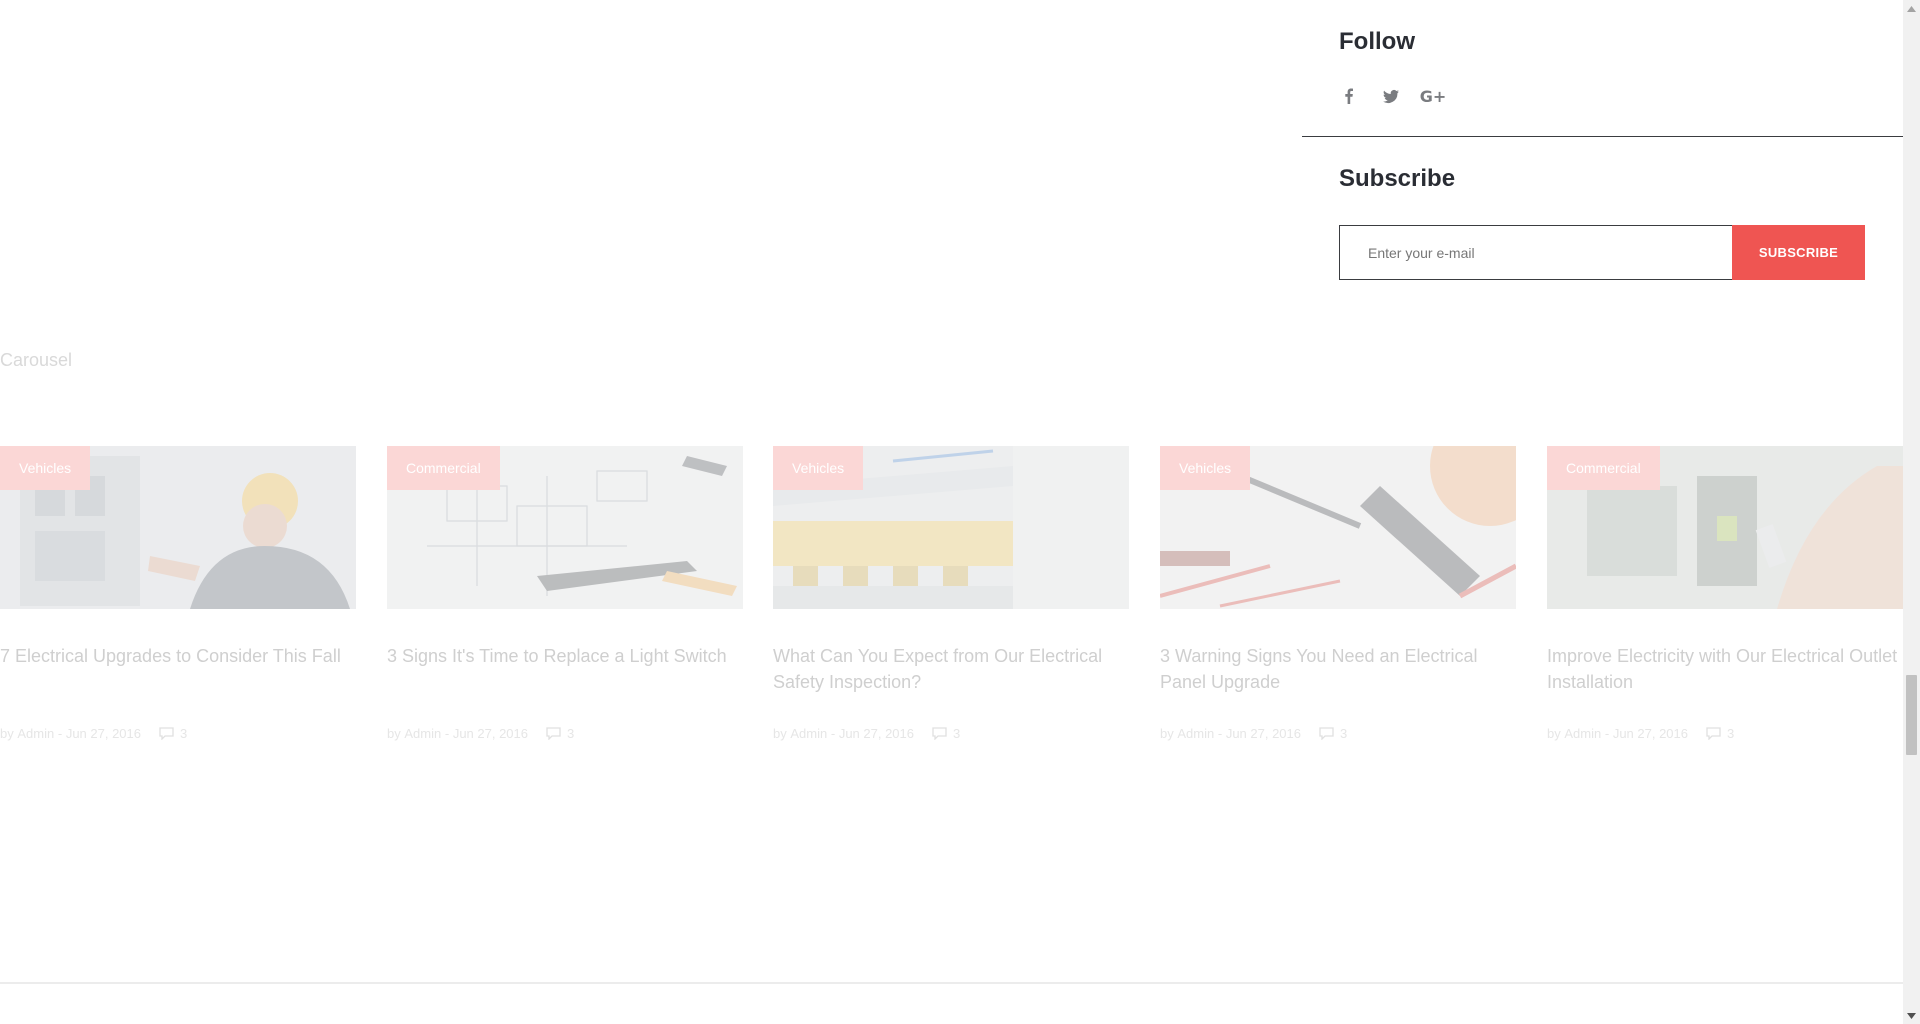 This screenshot has height=1024, width=1920. I want to click on follow-heading: Follow, so click(1377, 41).